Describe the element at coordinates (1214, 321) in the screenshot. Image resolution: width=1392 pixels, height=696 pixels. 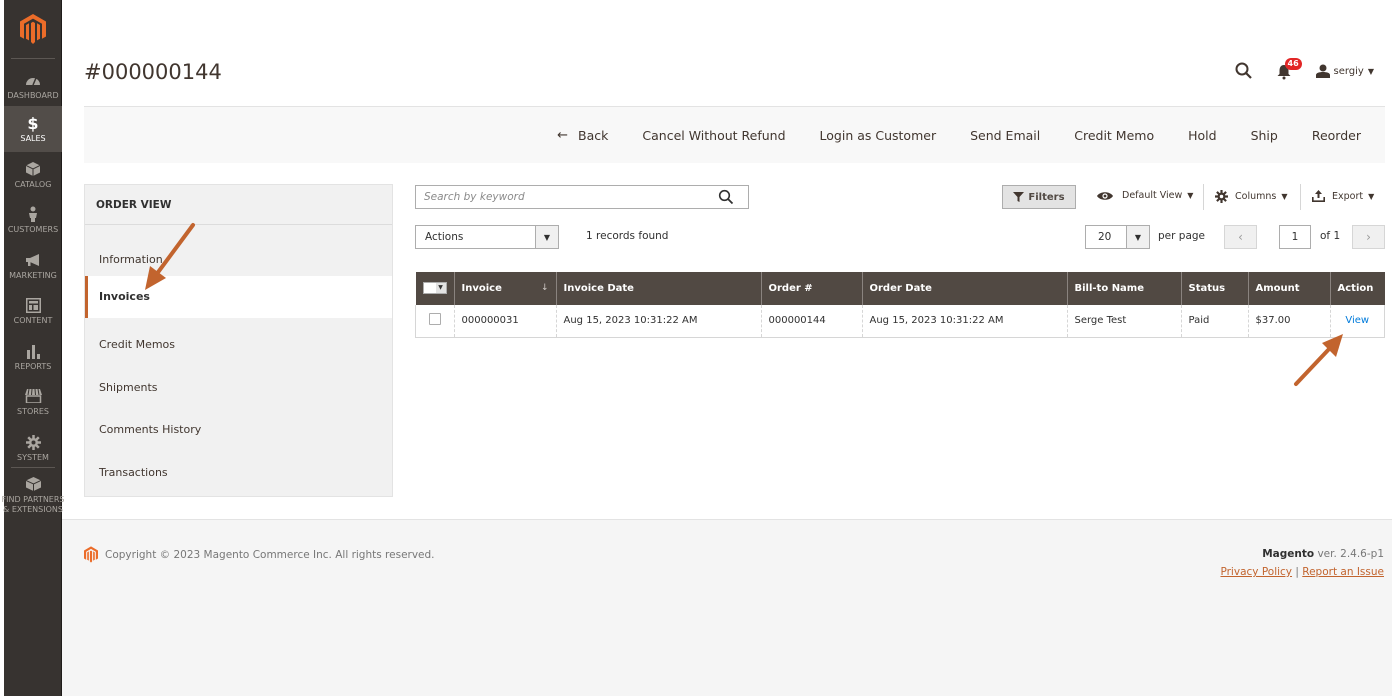
I see `cell-status: Paid` at that location.